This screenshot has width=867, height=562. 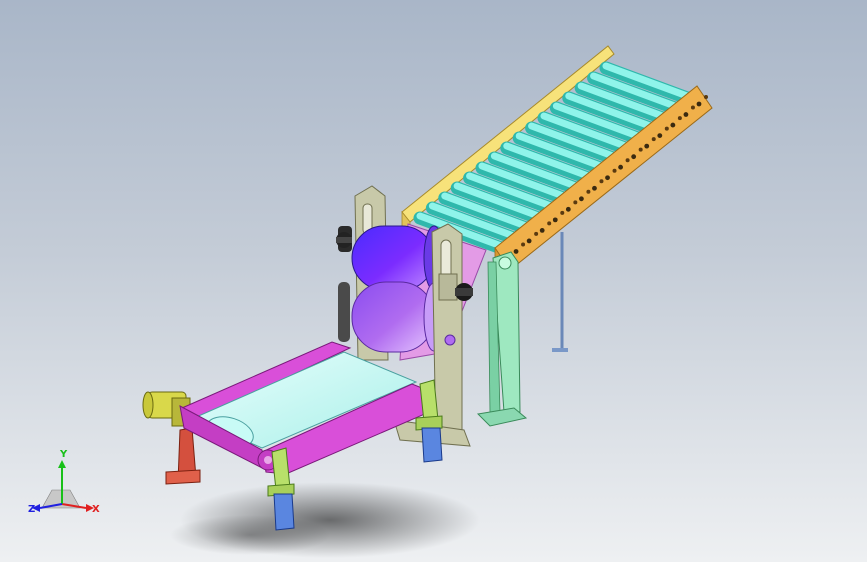 What do you see at coordinates (344, 240) in the screenshot?
I see `adjust-knob-left` at bounding box center [344, 240].